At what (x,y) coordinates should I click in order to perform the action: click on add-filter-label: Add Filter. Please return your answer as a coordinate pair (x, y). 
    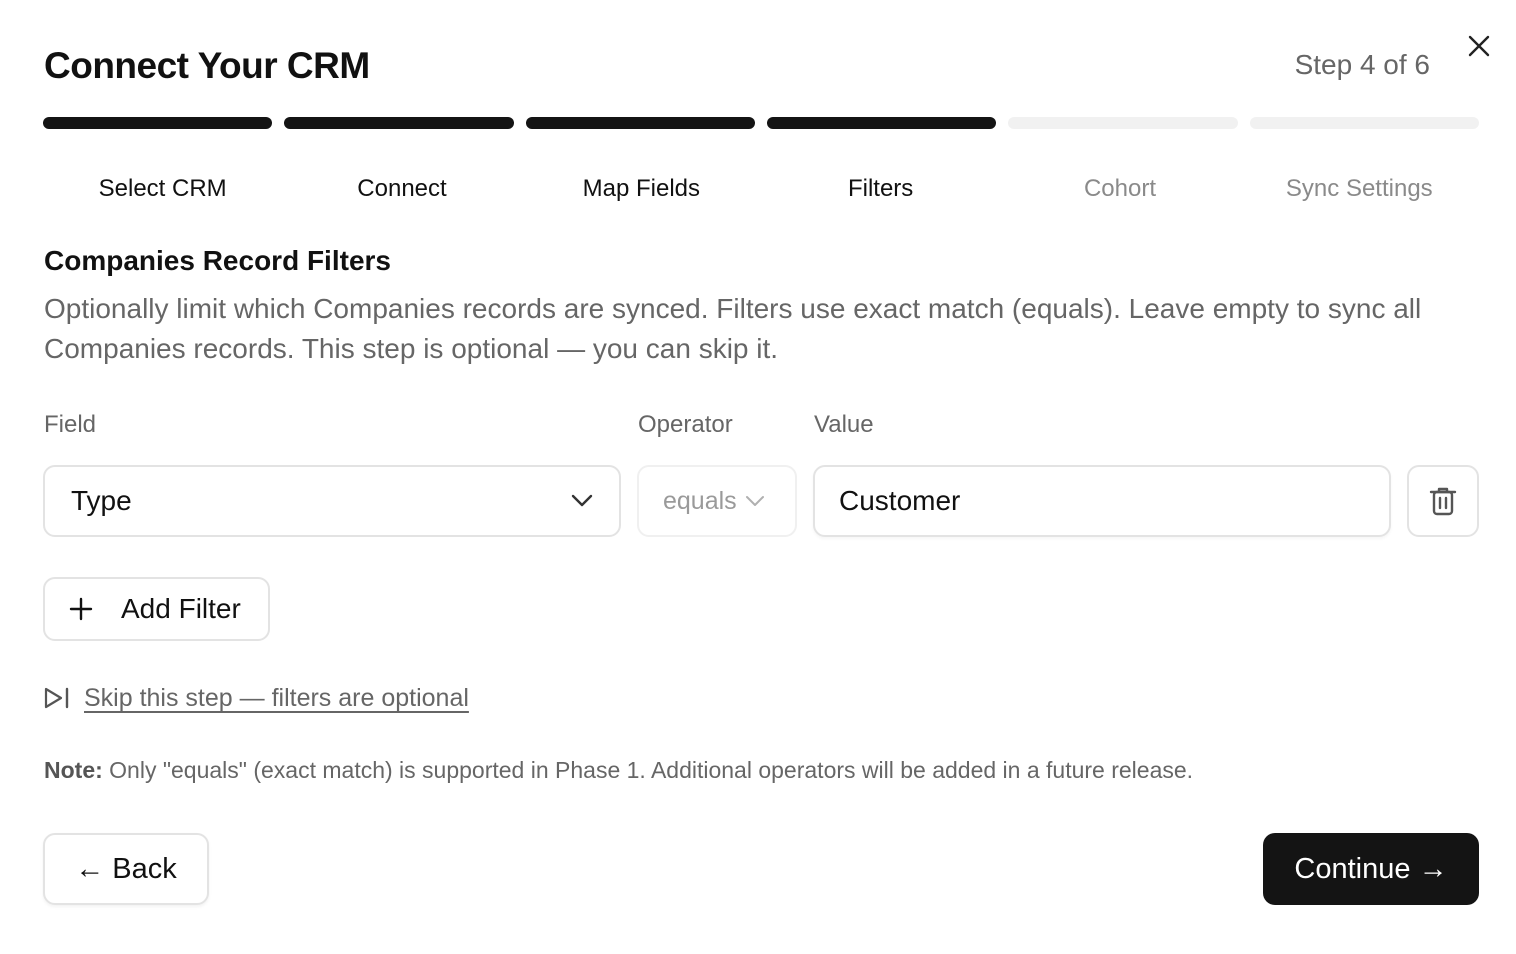
    Looking at the image, I should click on (181, 608).